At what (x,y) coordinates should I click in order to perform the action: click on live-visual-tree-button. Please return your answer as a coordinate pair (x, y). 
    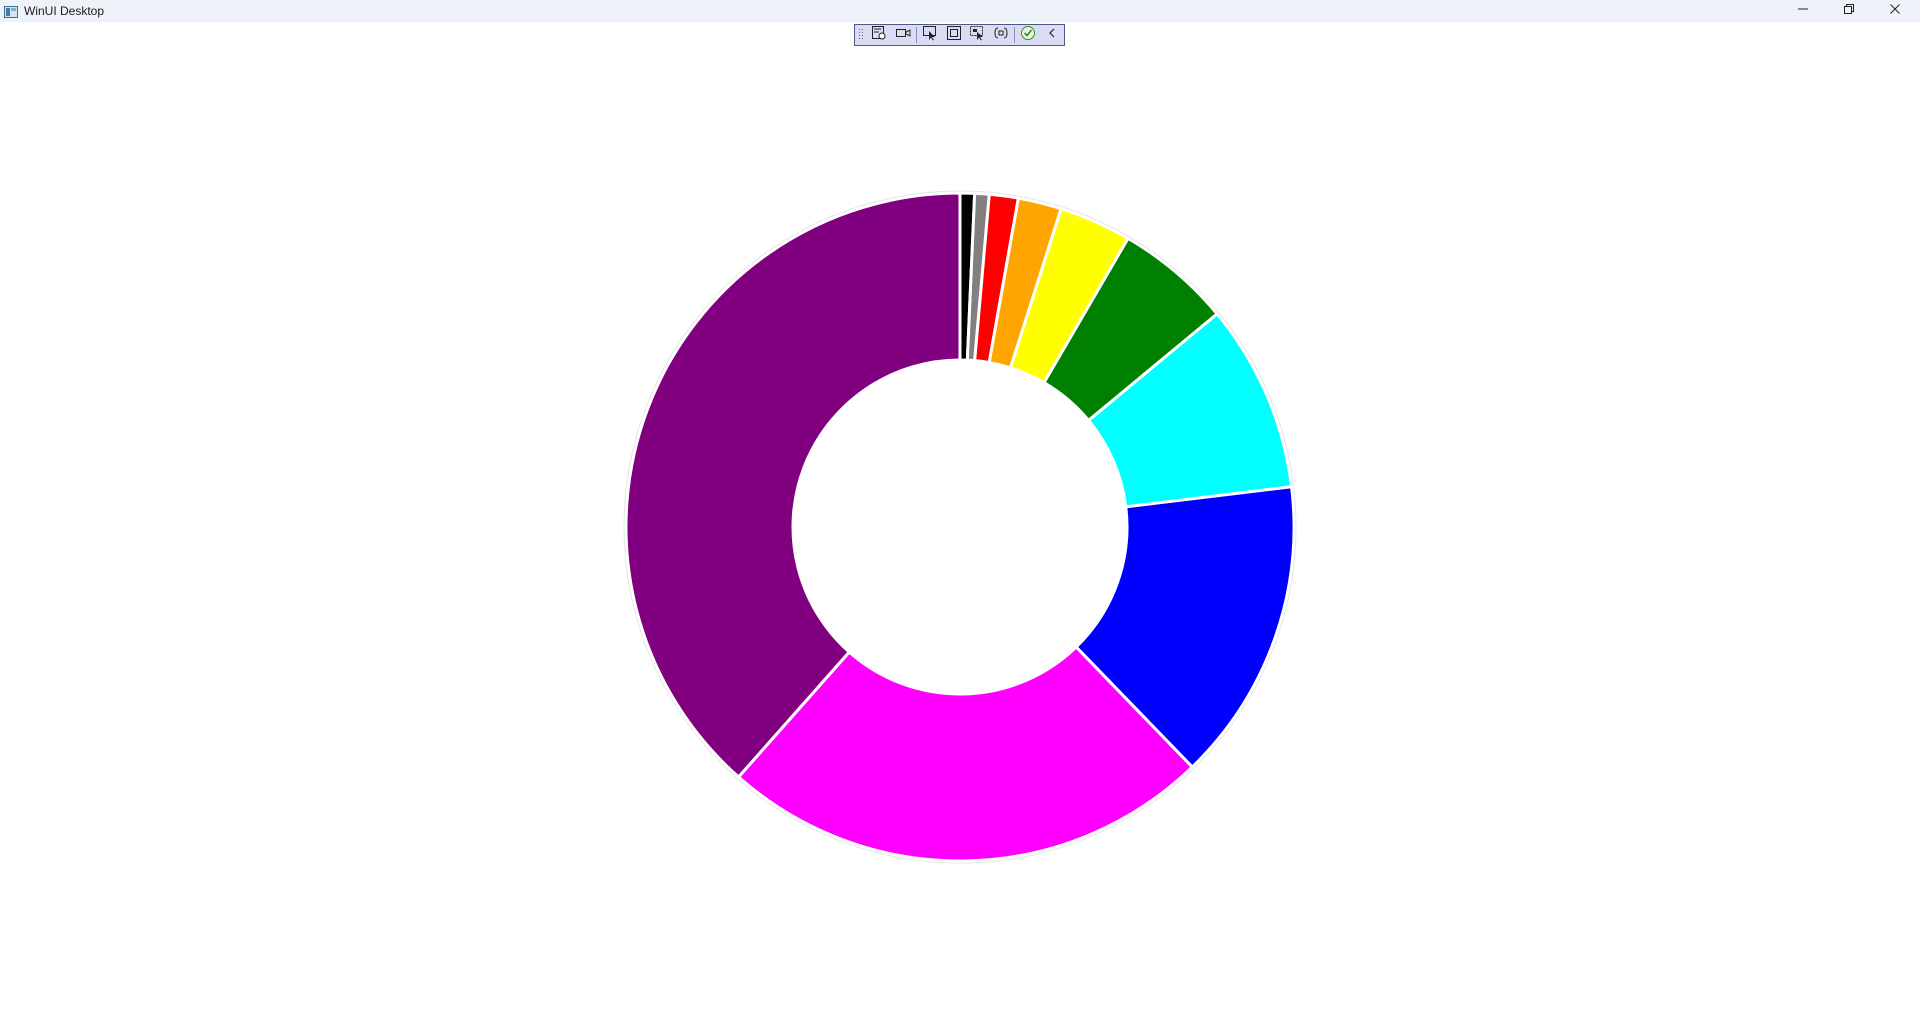
    Looking at the image, I should click on (879, 35).